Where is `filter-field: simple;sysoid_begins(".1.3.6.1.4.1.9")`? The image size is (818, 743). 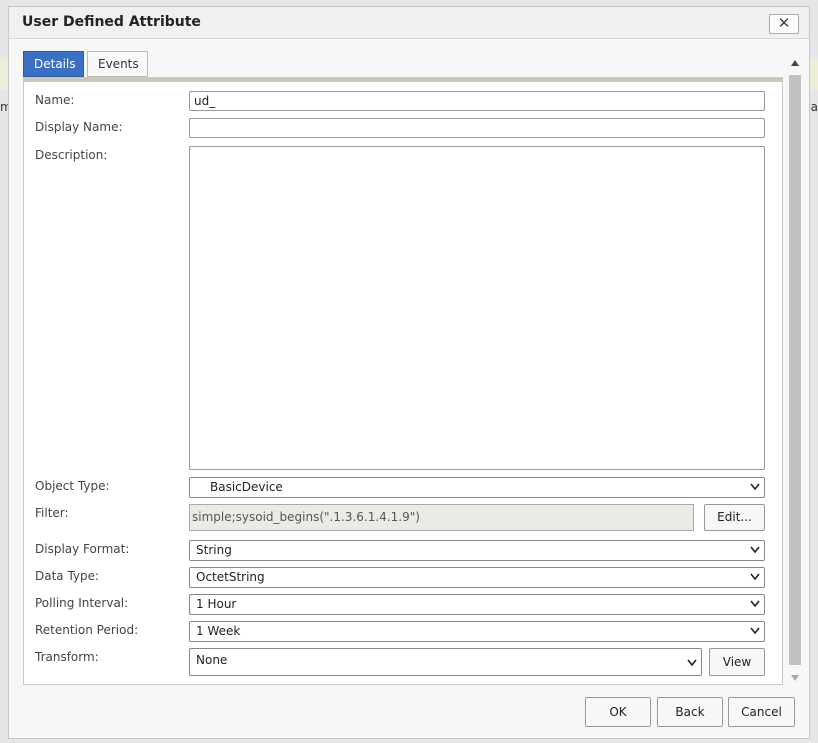
filter-field: simple;sysoid_begins(".1.3.6.1.4.1.9") is located at coordinates (441, 517).